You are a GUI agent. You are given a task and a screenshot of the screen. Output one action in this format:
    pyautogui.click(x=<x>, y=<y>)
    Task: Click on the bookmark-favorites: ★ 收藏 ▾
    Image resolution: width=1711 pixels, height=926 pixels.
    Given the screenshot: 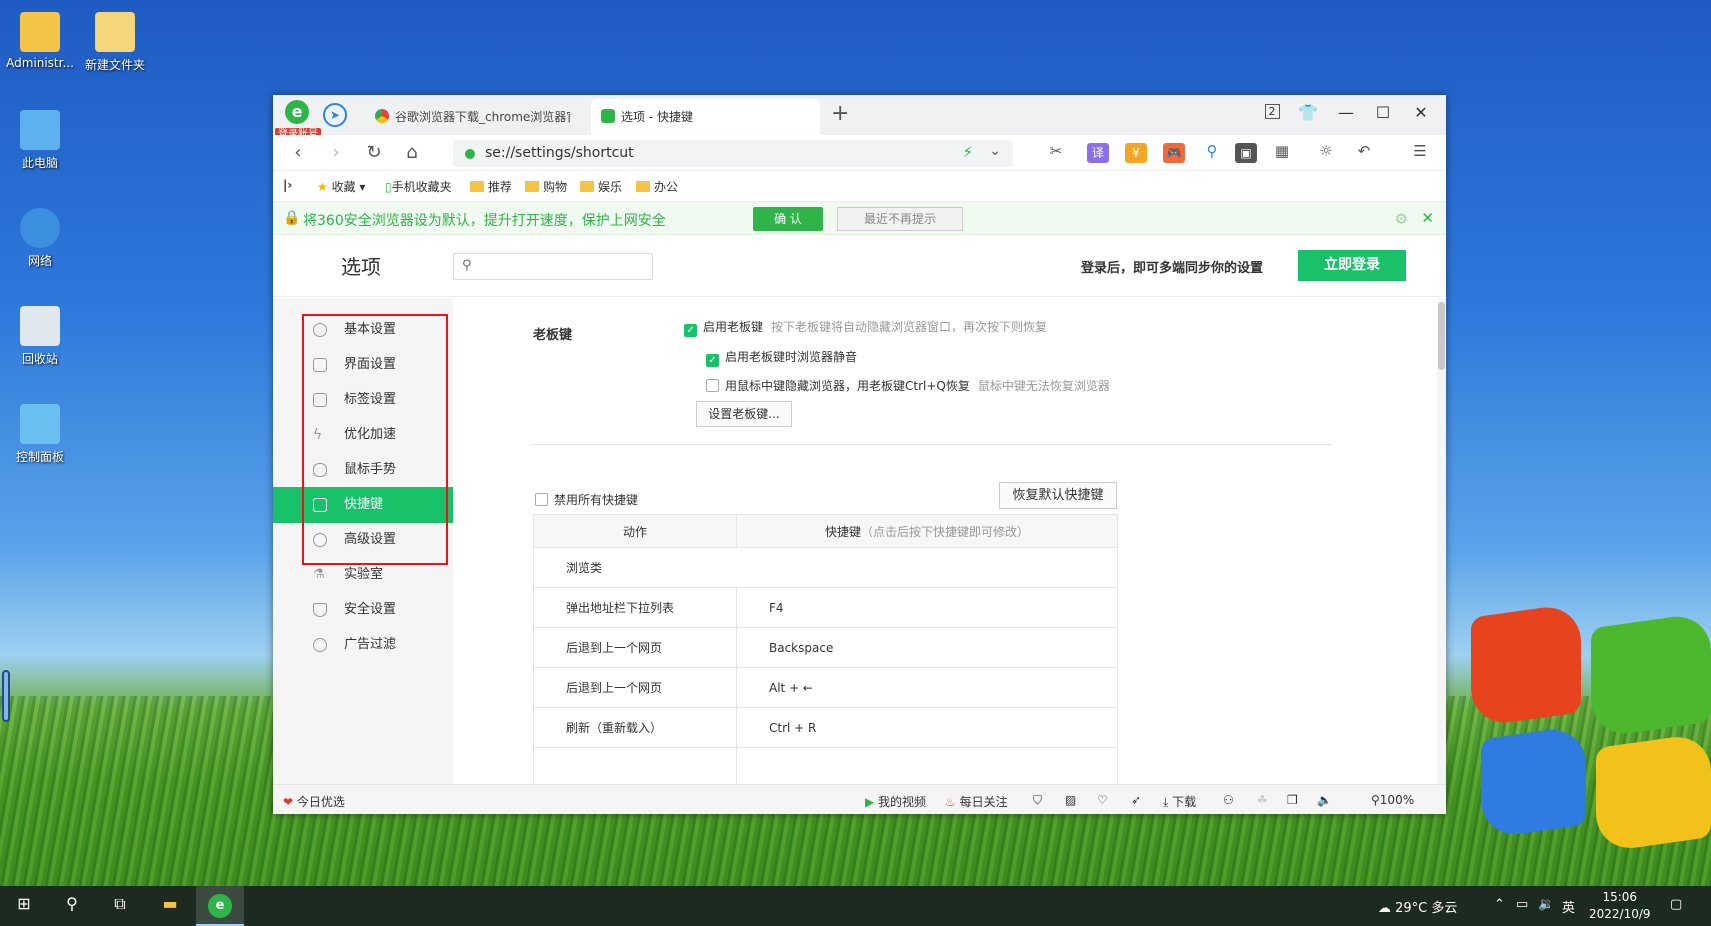 What is the action you would take?
    pyautogui.click(x=341, y=186)
    